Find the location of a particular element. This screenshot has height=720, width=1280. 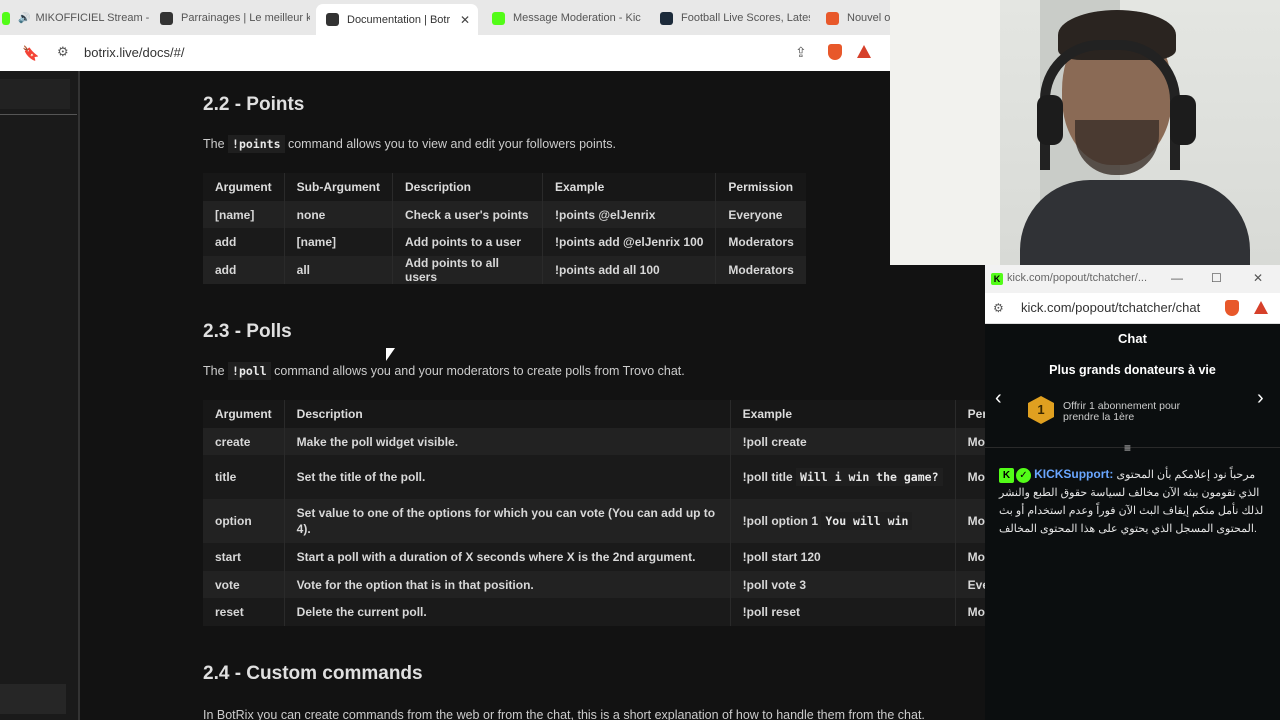

kick-badge-icon: K is located at coordinates (1006, 475).